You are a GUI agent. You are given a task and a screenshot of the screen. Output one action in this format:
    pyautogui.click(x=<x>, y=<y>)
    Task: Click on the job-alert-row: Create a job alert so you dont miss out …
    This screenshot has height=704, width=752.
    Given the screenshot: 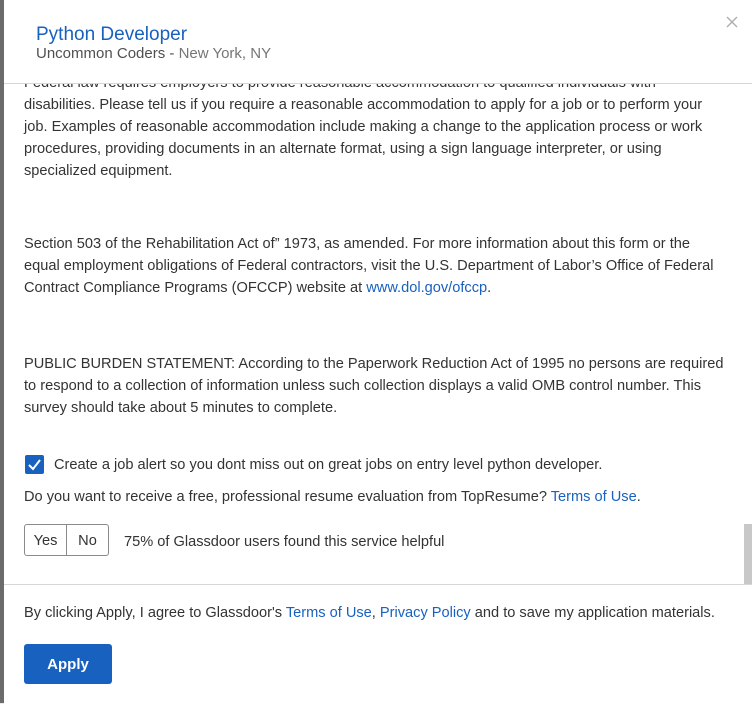 What is the action you would take?
    pyautogui.click(x=374, y=465)
    